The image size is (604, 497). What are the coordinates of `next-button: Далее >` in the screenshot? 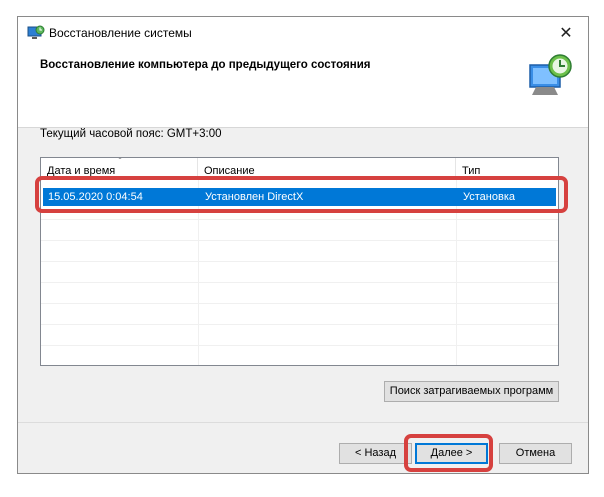 It's located at (451, 453).